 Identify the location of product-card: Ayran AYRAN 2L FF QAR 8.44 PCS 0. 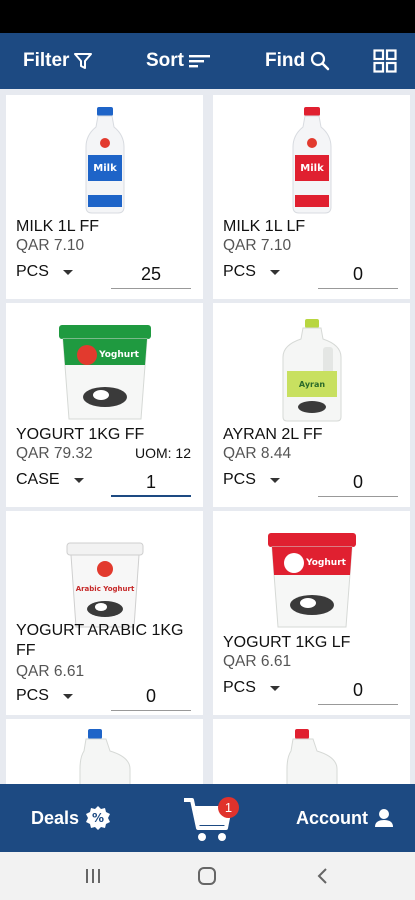
(311, 405).